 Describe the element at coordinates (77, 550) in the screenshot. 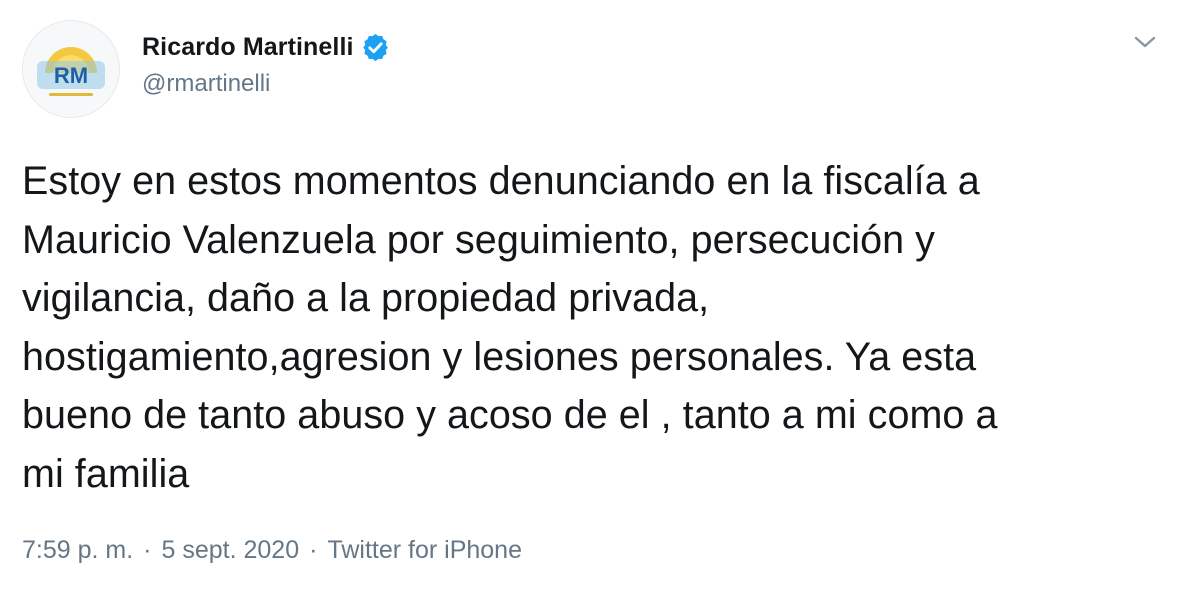

I see `tweet-time: 7:59 p. m.` at that location.